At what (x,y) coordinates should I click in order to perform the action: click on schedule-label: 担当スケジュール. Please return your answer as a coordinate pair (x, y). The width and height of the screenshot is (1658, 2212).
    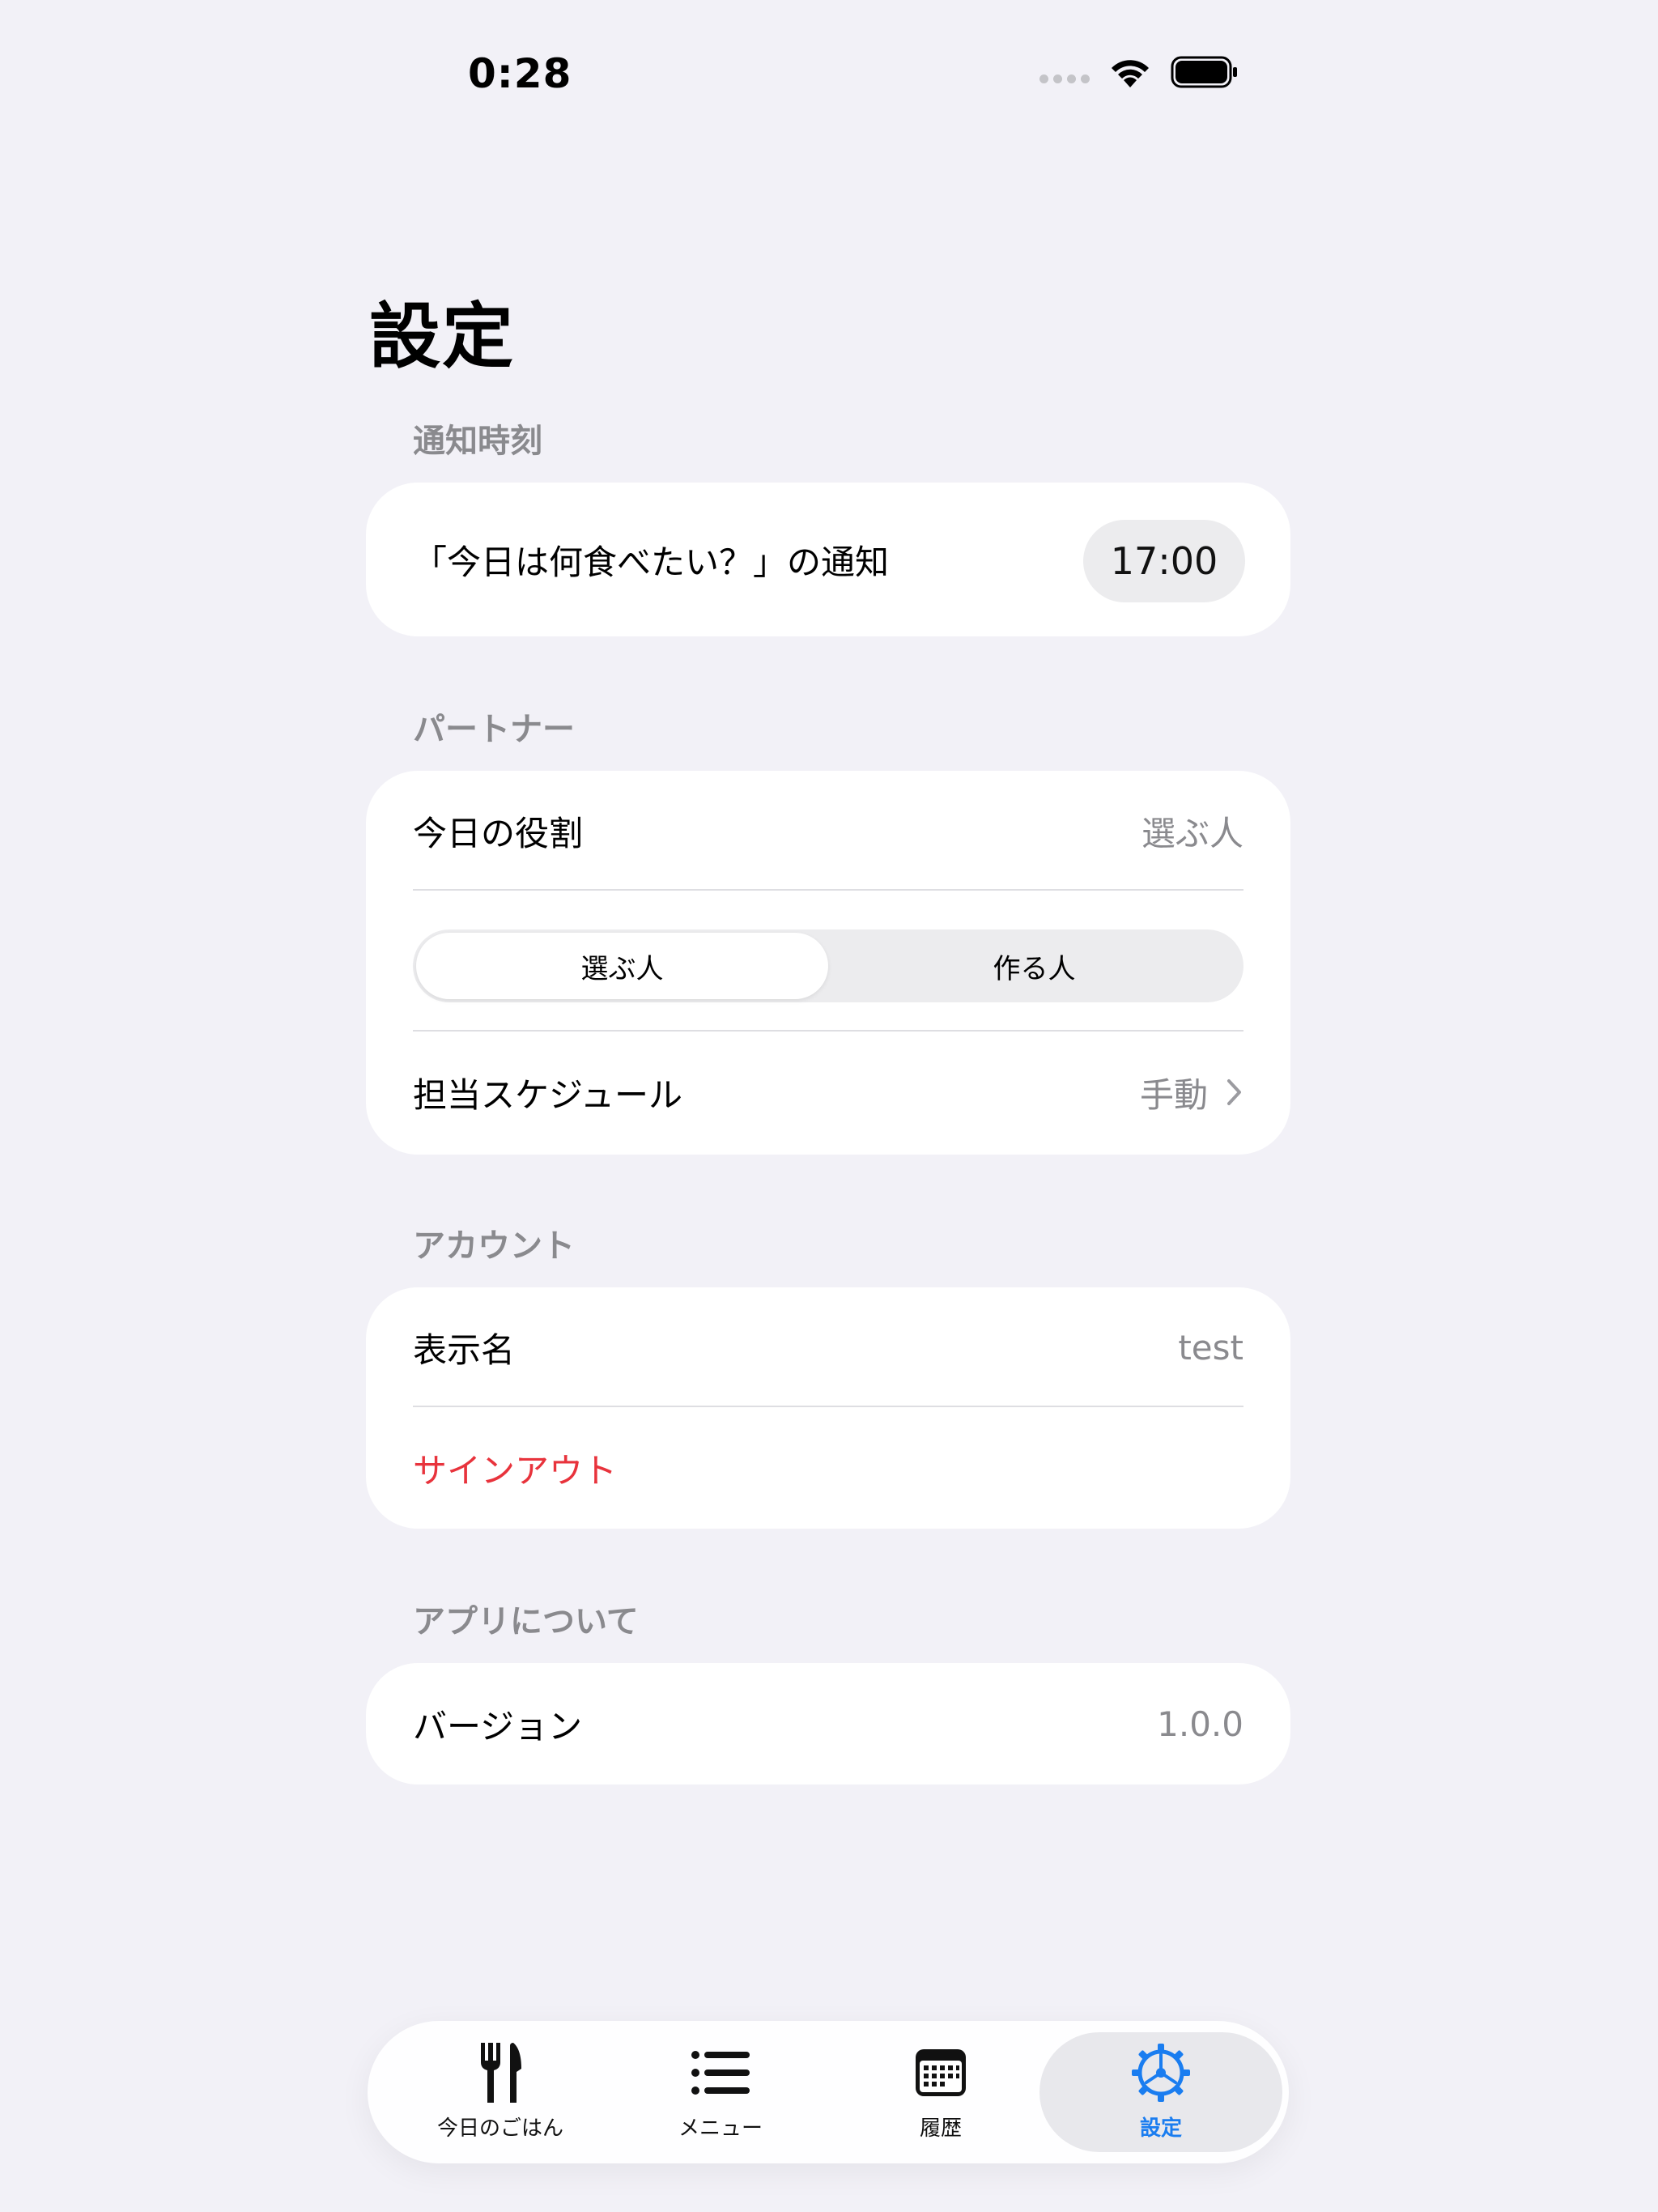
    Looking at the image, I should click on (548, 1095).